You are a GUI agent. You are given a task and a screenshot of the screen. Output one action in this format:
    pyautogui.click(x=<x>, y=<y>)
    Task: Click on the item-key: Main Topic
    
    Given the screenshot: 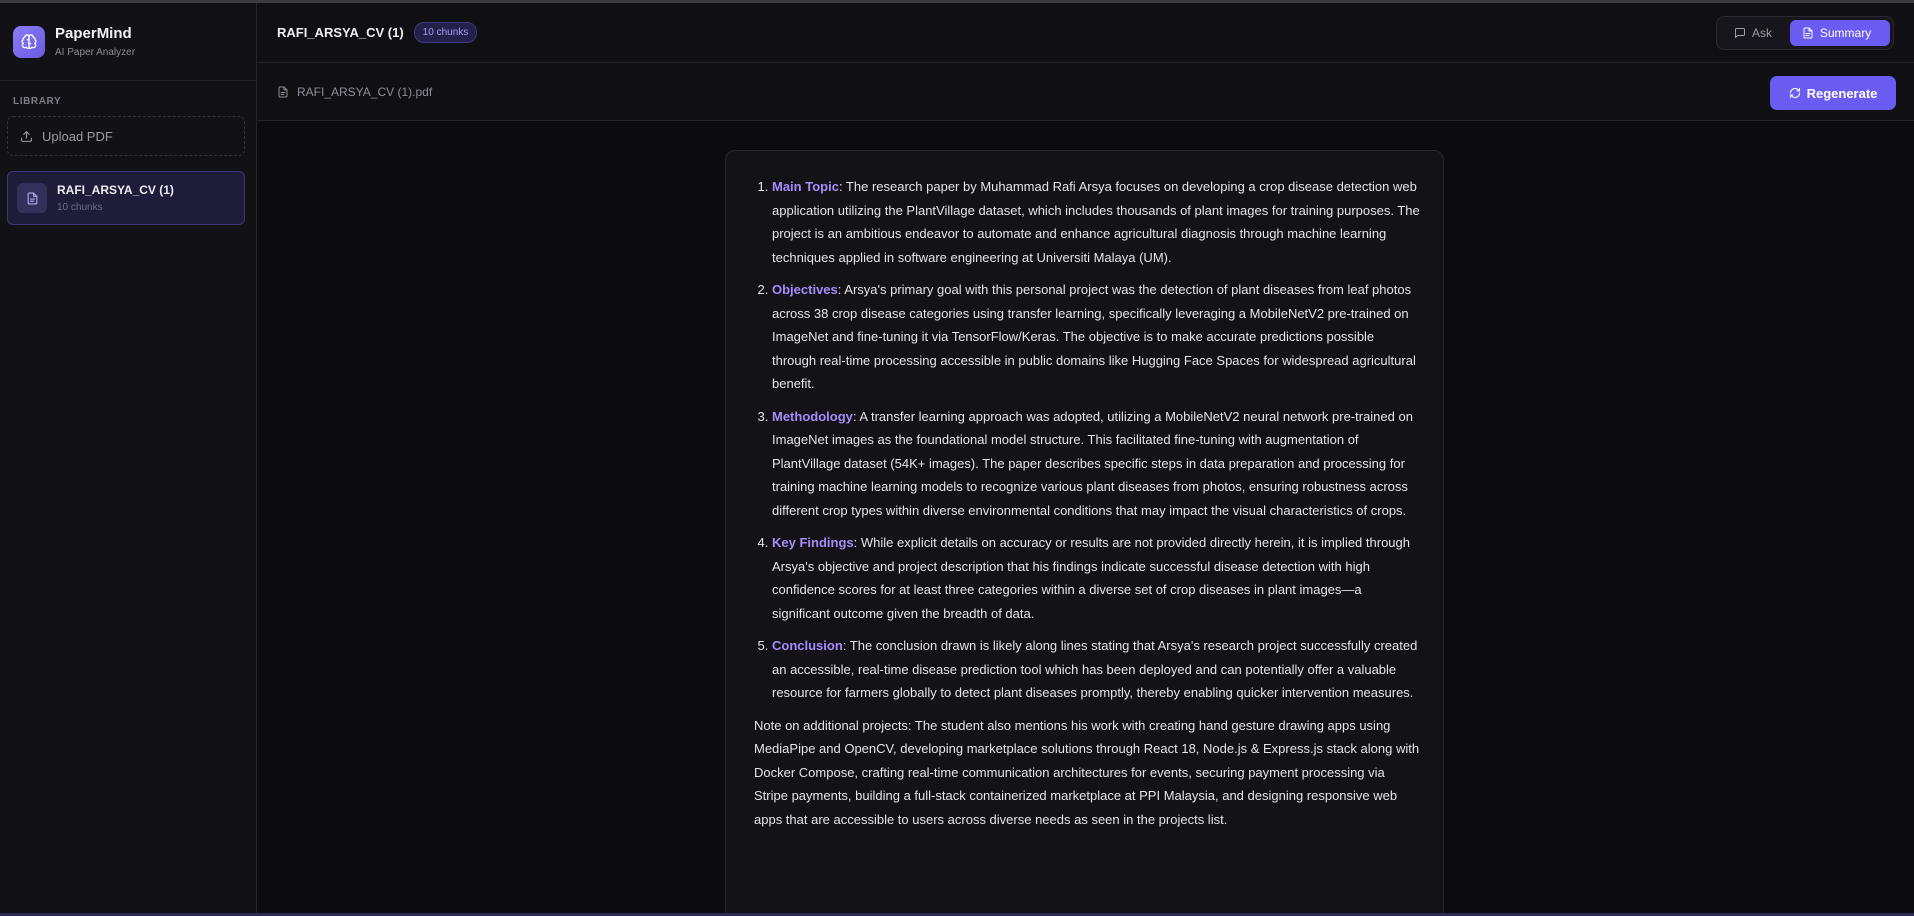 What is the action you would take?
    pyautogui.click(x=805, y=186)
    